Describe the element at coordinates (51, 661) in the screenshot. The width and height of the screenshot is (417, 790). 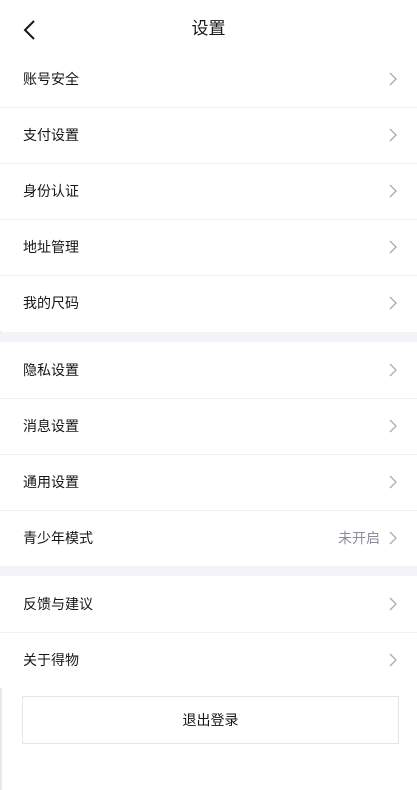
I see `settings-item-label: 关于得物` at that location.